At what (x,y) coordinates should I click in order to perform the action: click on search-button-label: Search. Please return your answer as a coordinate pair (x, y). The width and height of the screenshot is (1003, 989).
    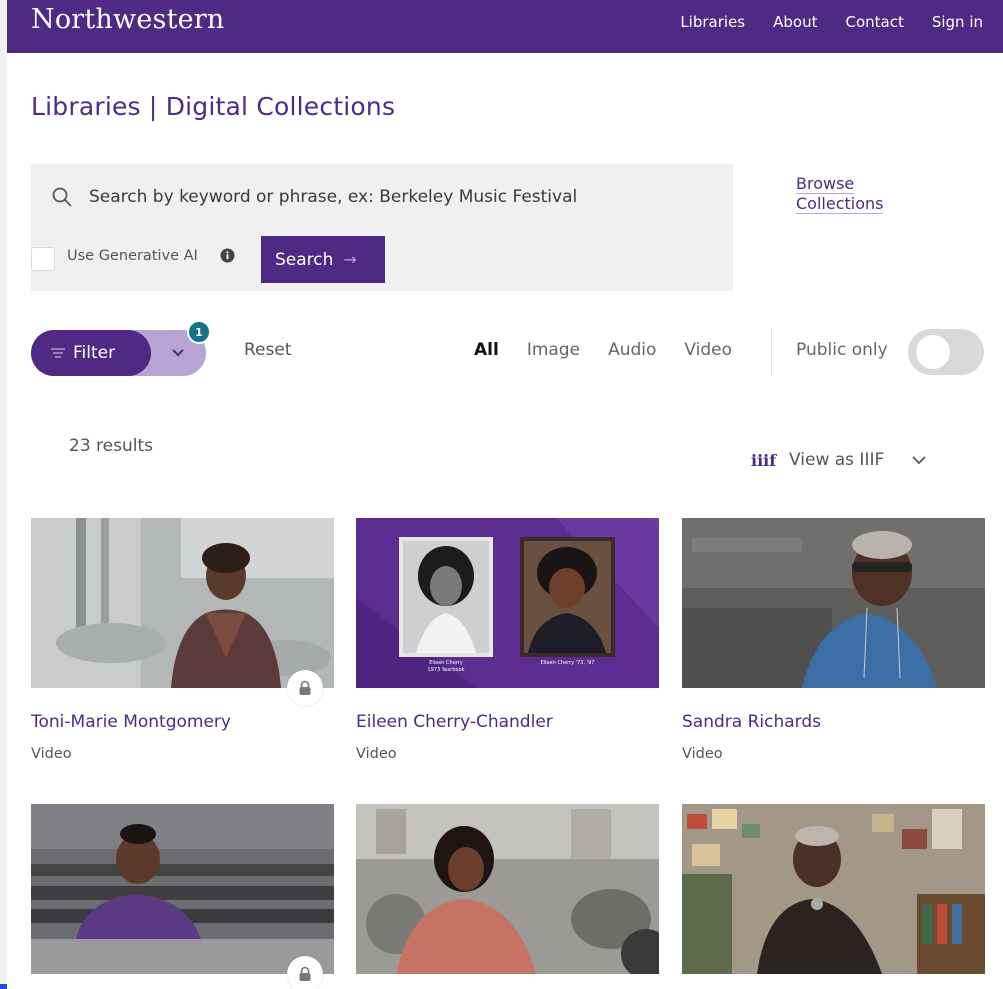
    Looking at the image, I should click on (304, 259).